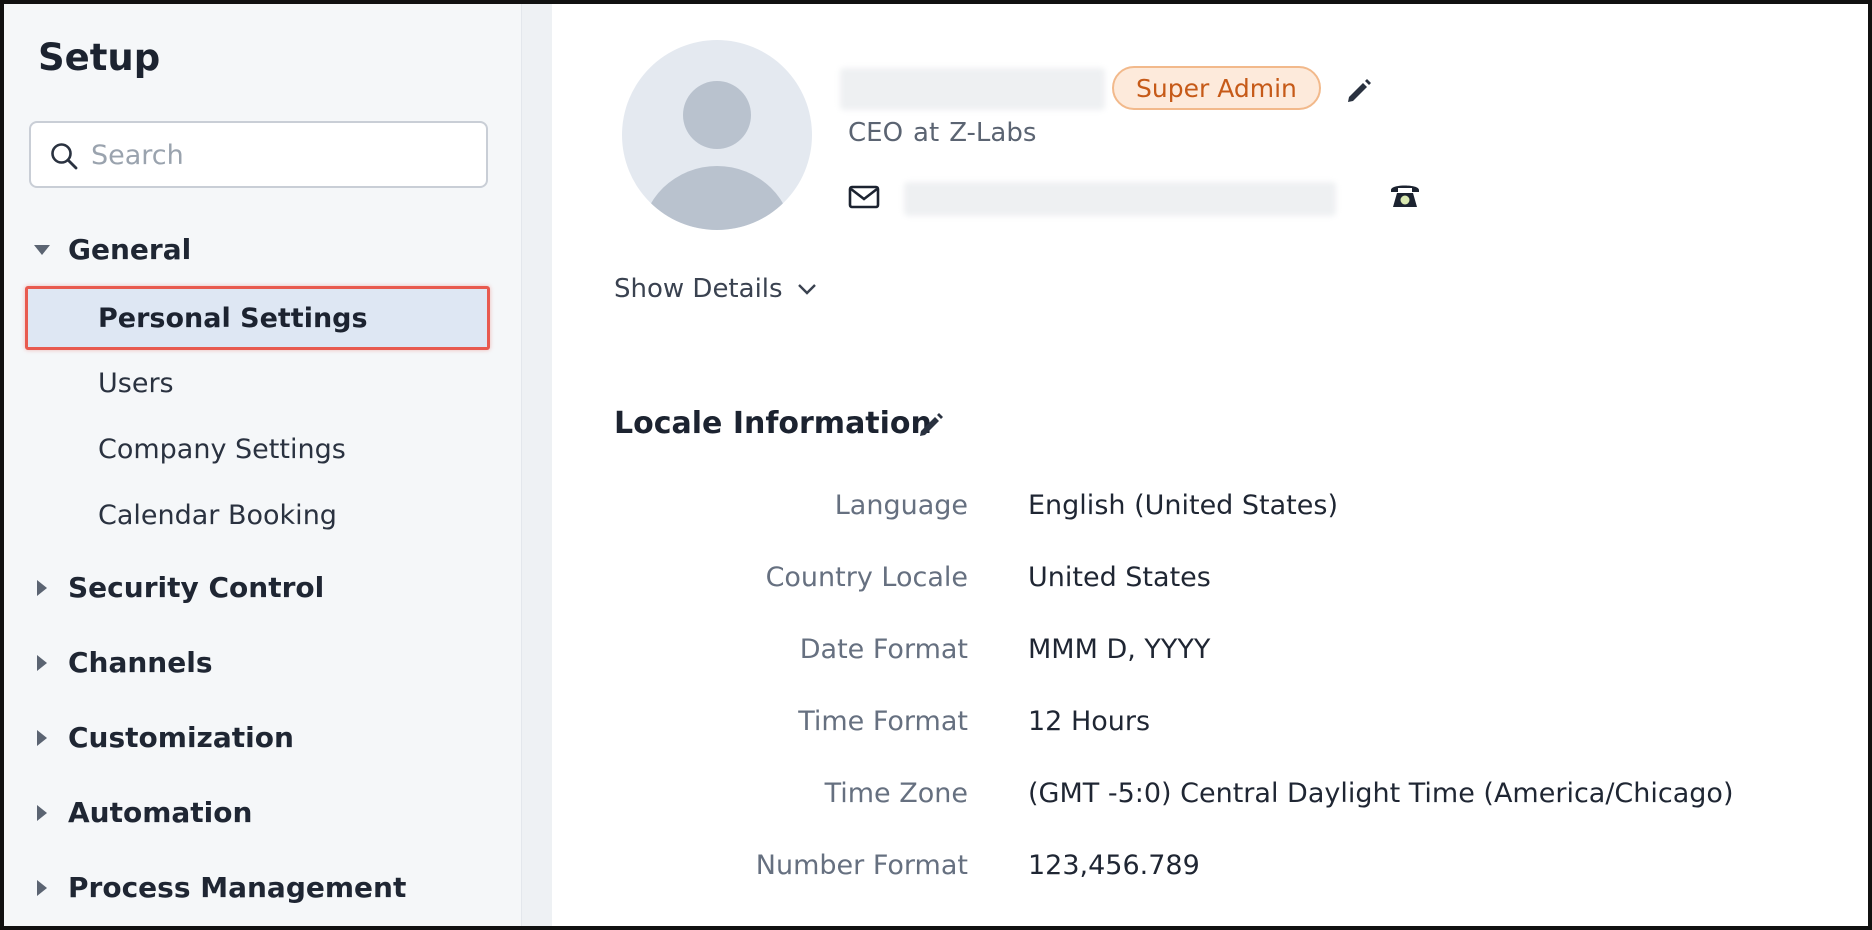 The width and height of the screenshot is (1872, 930). What do you see at coordinates (537, 465) in the screenshot?
I see `sidebar-scroll-gutter` at bounding box center [537, 465].